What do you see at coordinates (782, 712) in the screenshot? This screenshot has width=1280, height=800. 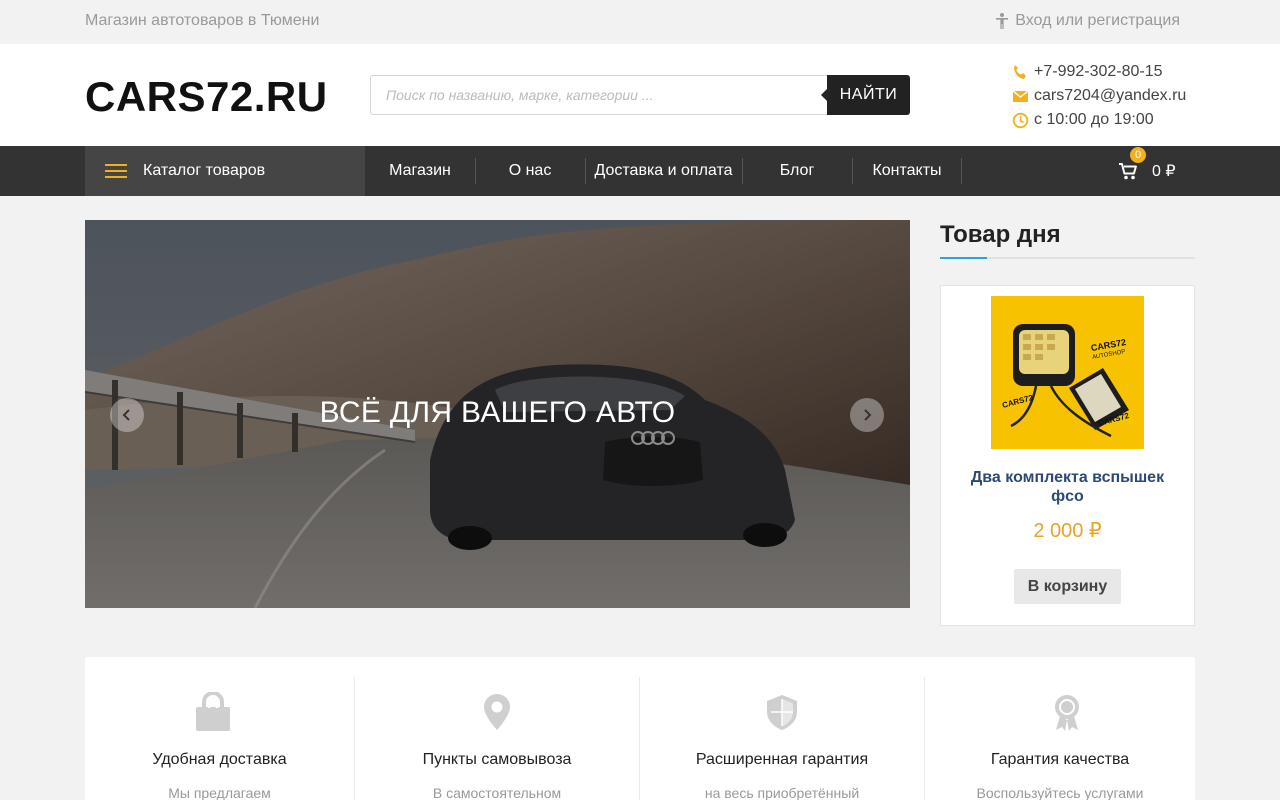 I see `shield-icon` at bounding box center [782, 712].